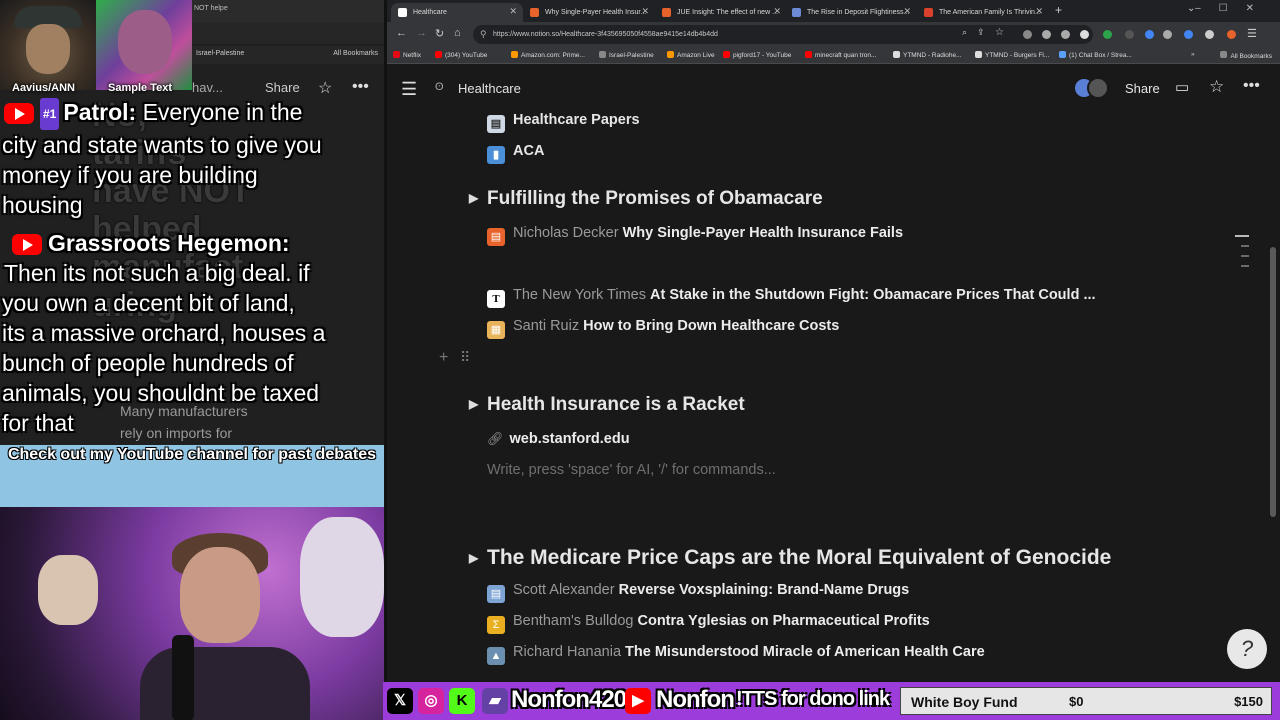  I want to click on tab-single-payer: Why Single-Payer Health Insur... ✕, so click(589, 12).